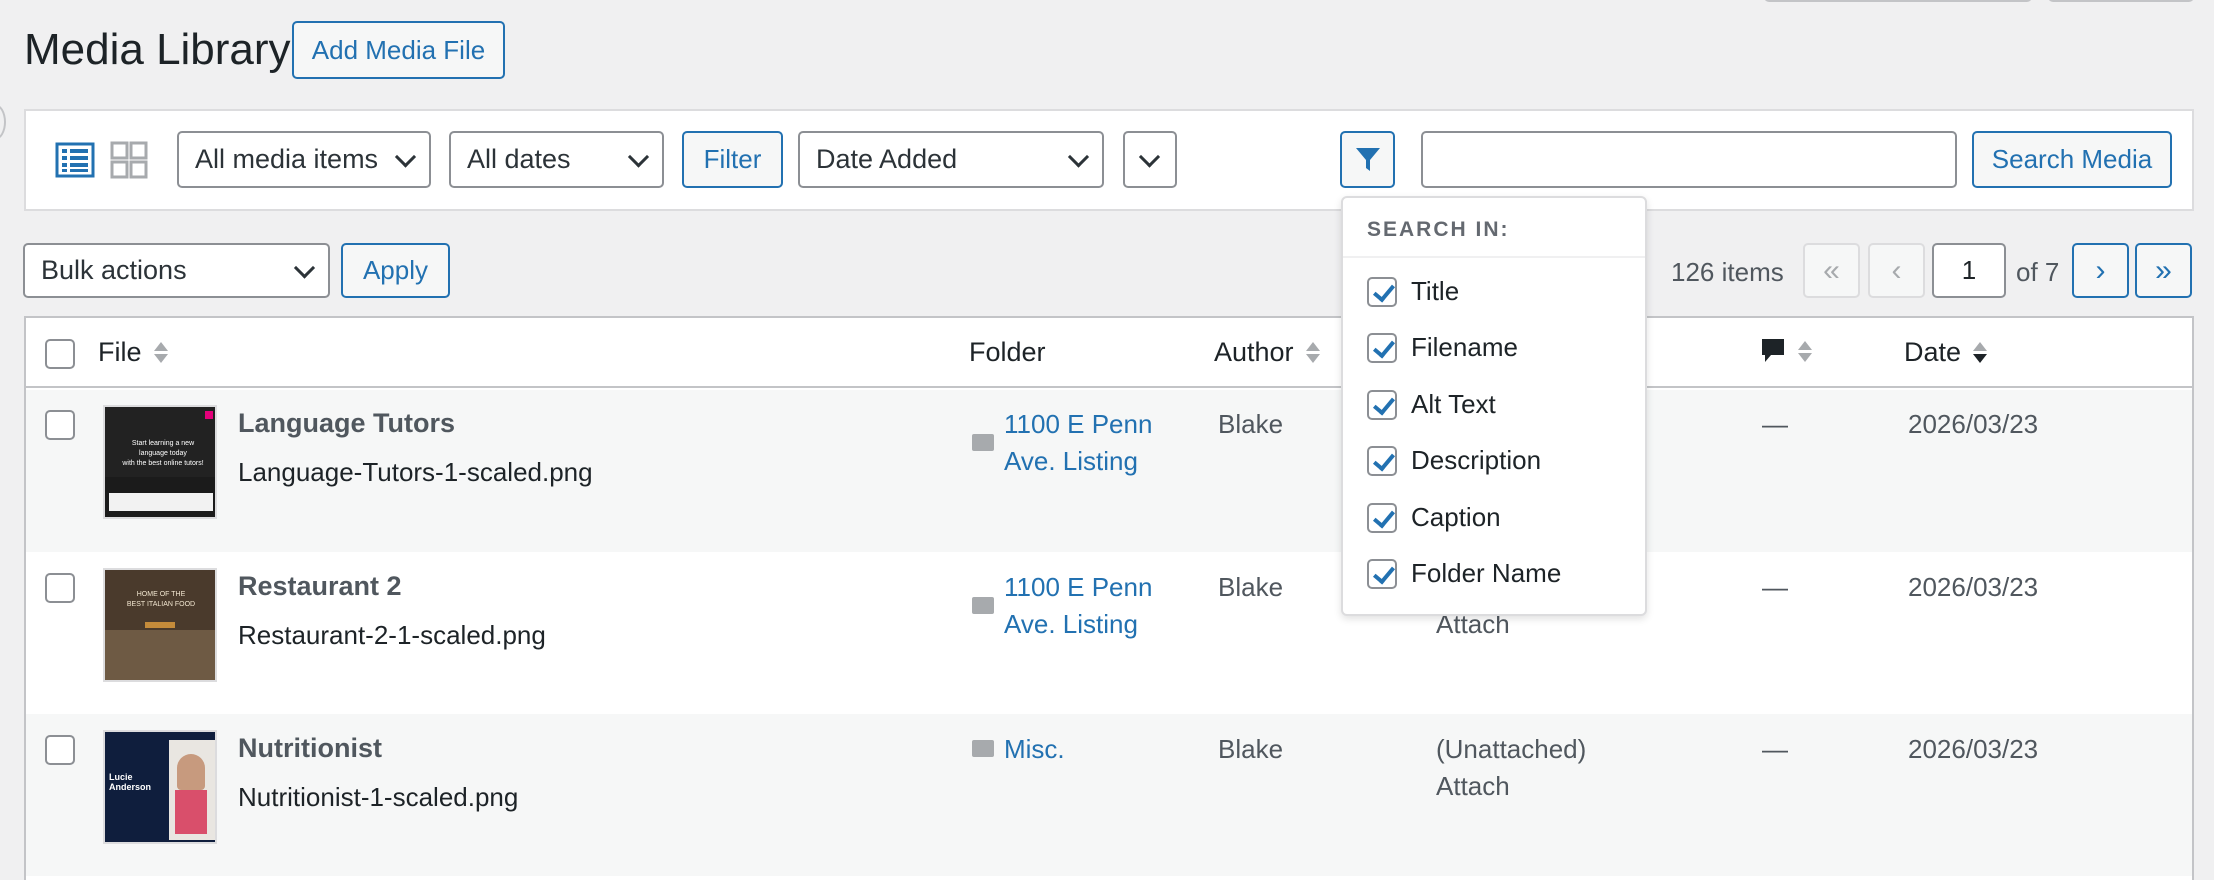 The width and height of the screenshot is (2214, 880). Describe the element at coordinates (120, 352) in the screenshot. I see `column-file-label: File` at that location.